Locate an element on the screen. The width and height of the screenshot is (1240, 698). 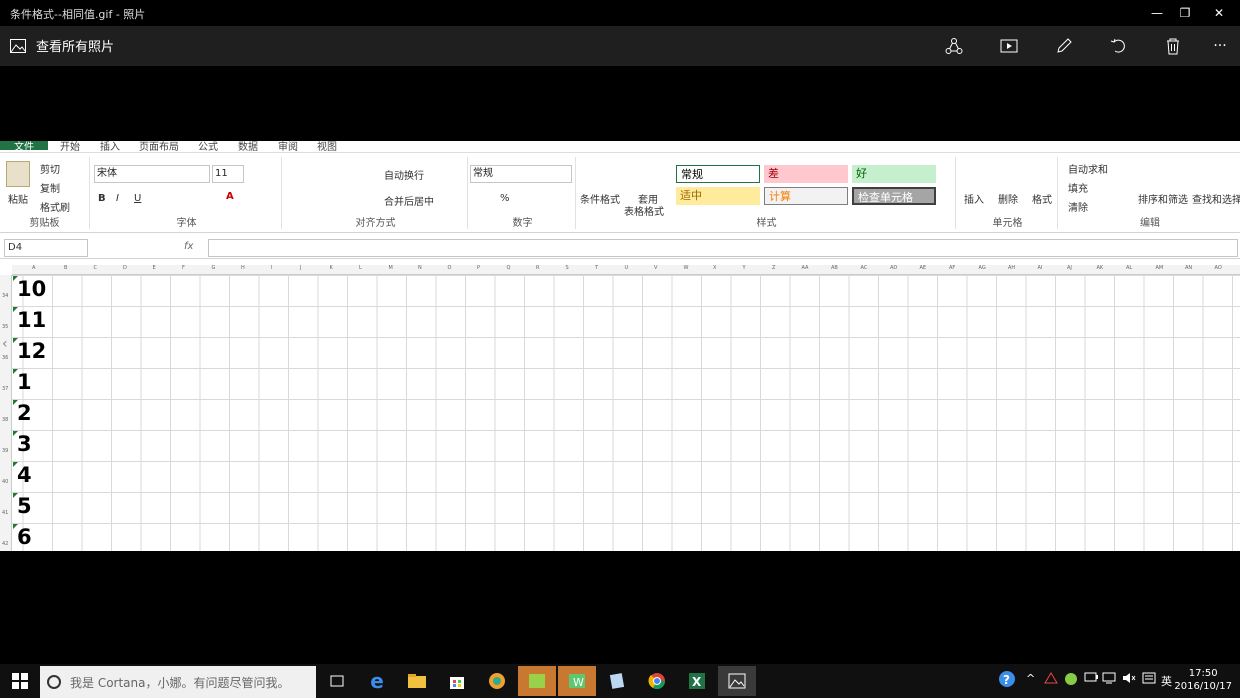
start-button is located at coordinates (20, 681).